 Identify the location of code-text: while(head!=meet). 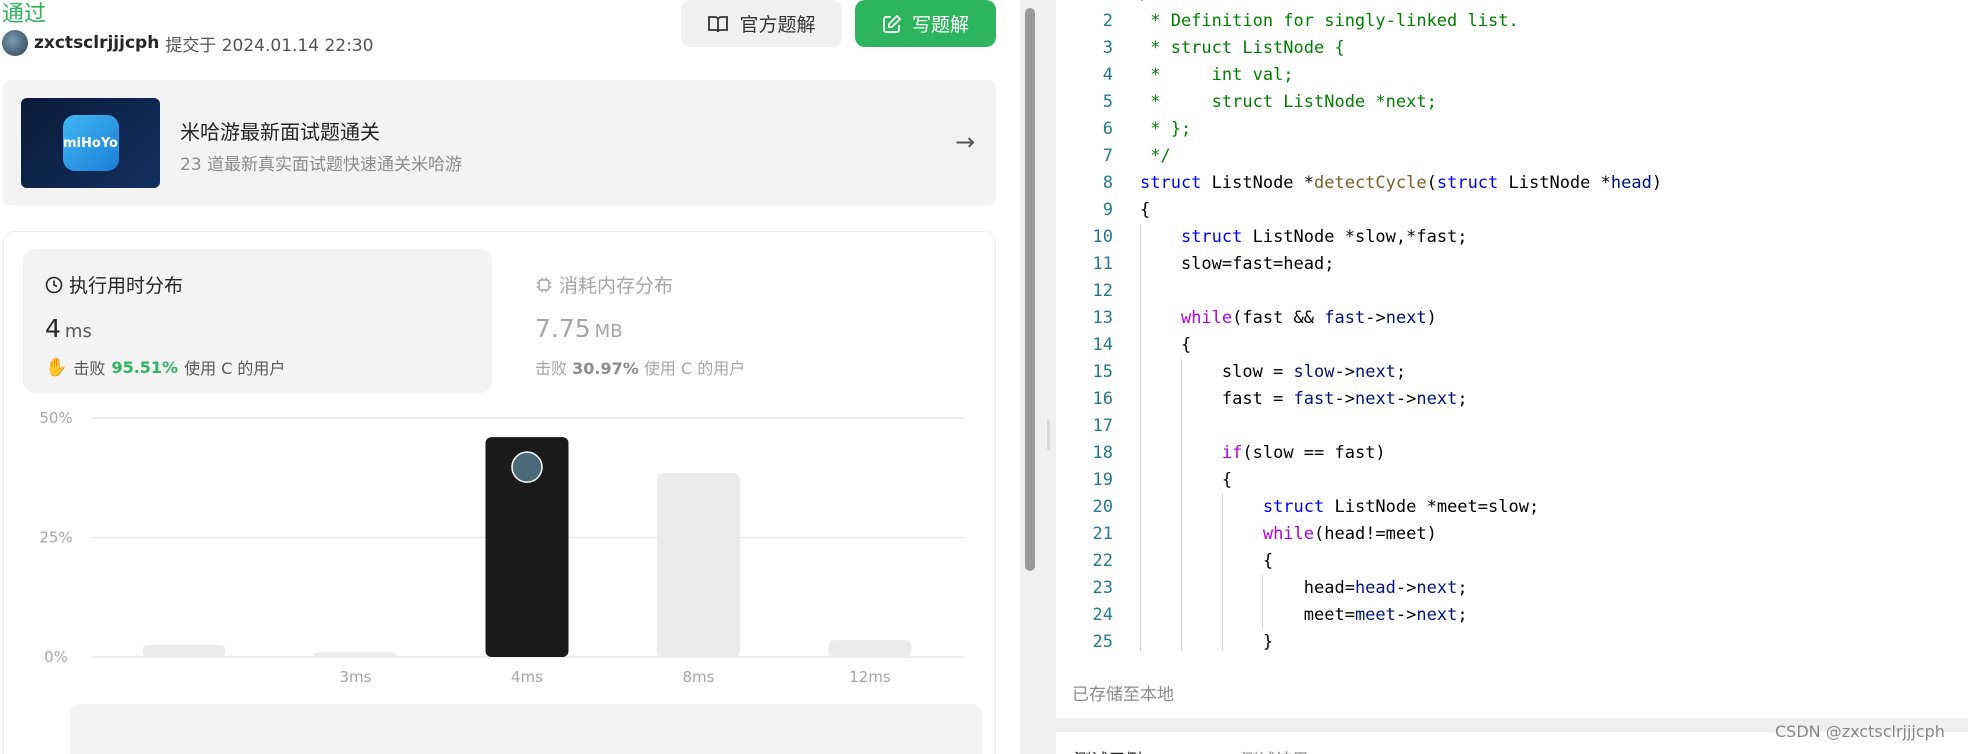
(1288, 534).